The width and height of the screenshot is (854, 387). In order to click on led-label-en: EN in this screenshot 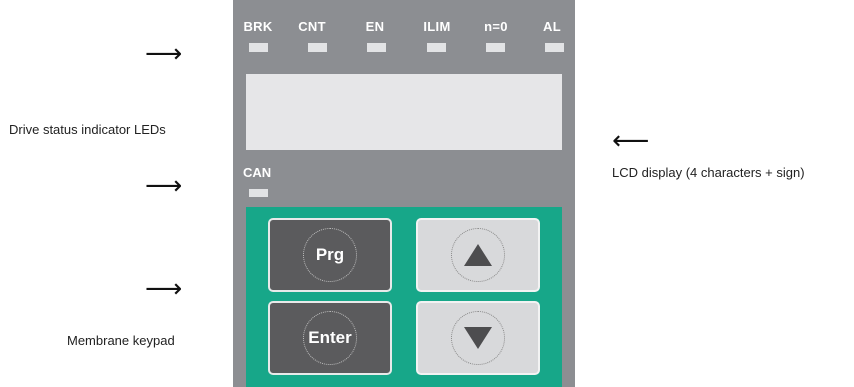, I will do `click(375, 26)`.